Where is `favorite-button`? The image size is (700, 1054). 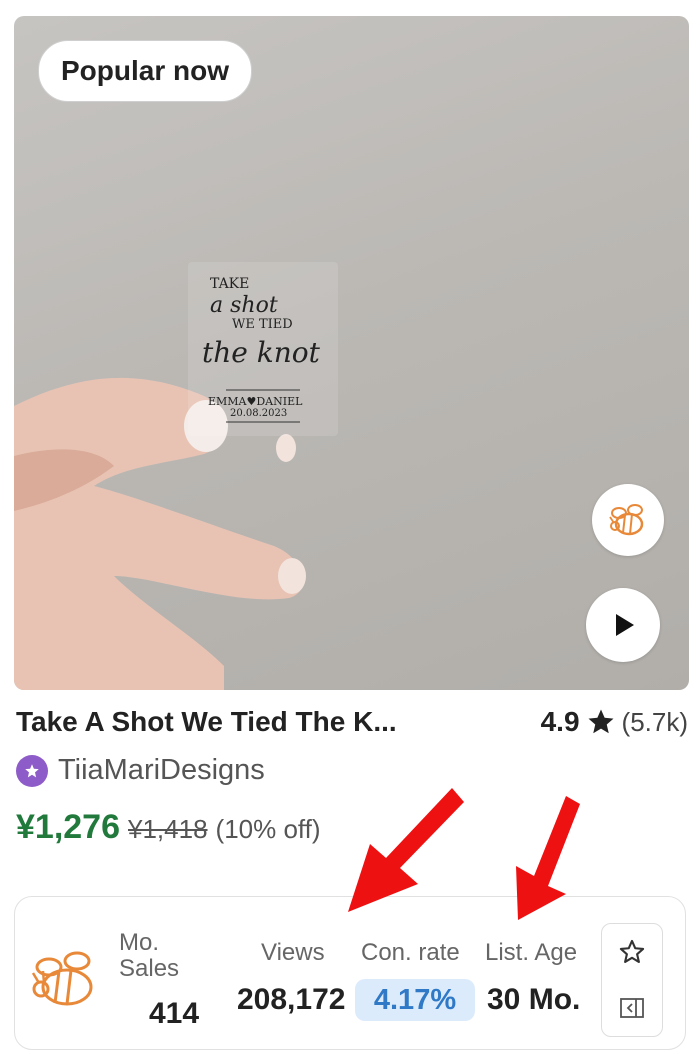 favorite-button is located at coordinates (632, 952).